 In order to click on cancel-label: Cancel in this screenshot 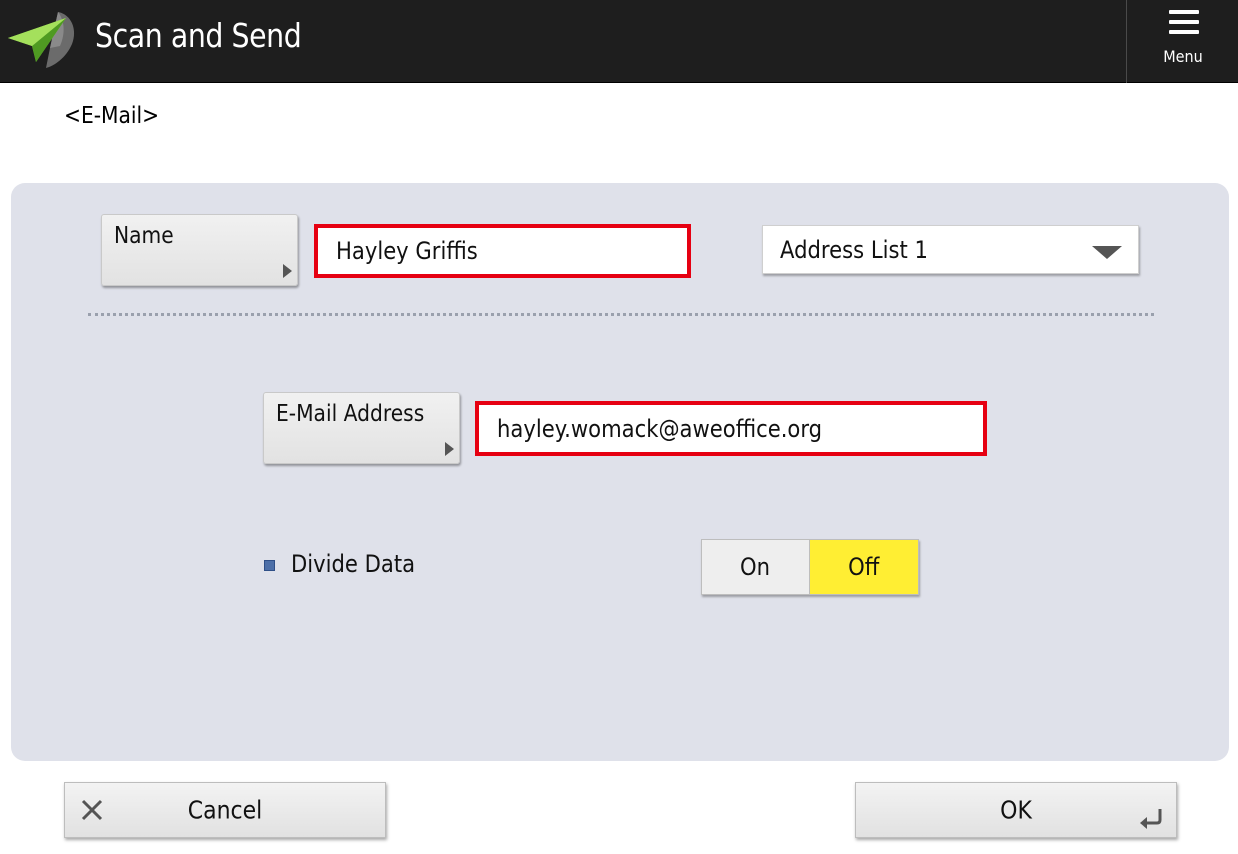, I will do `click(225, 810)`.